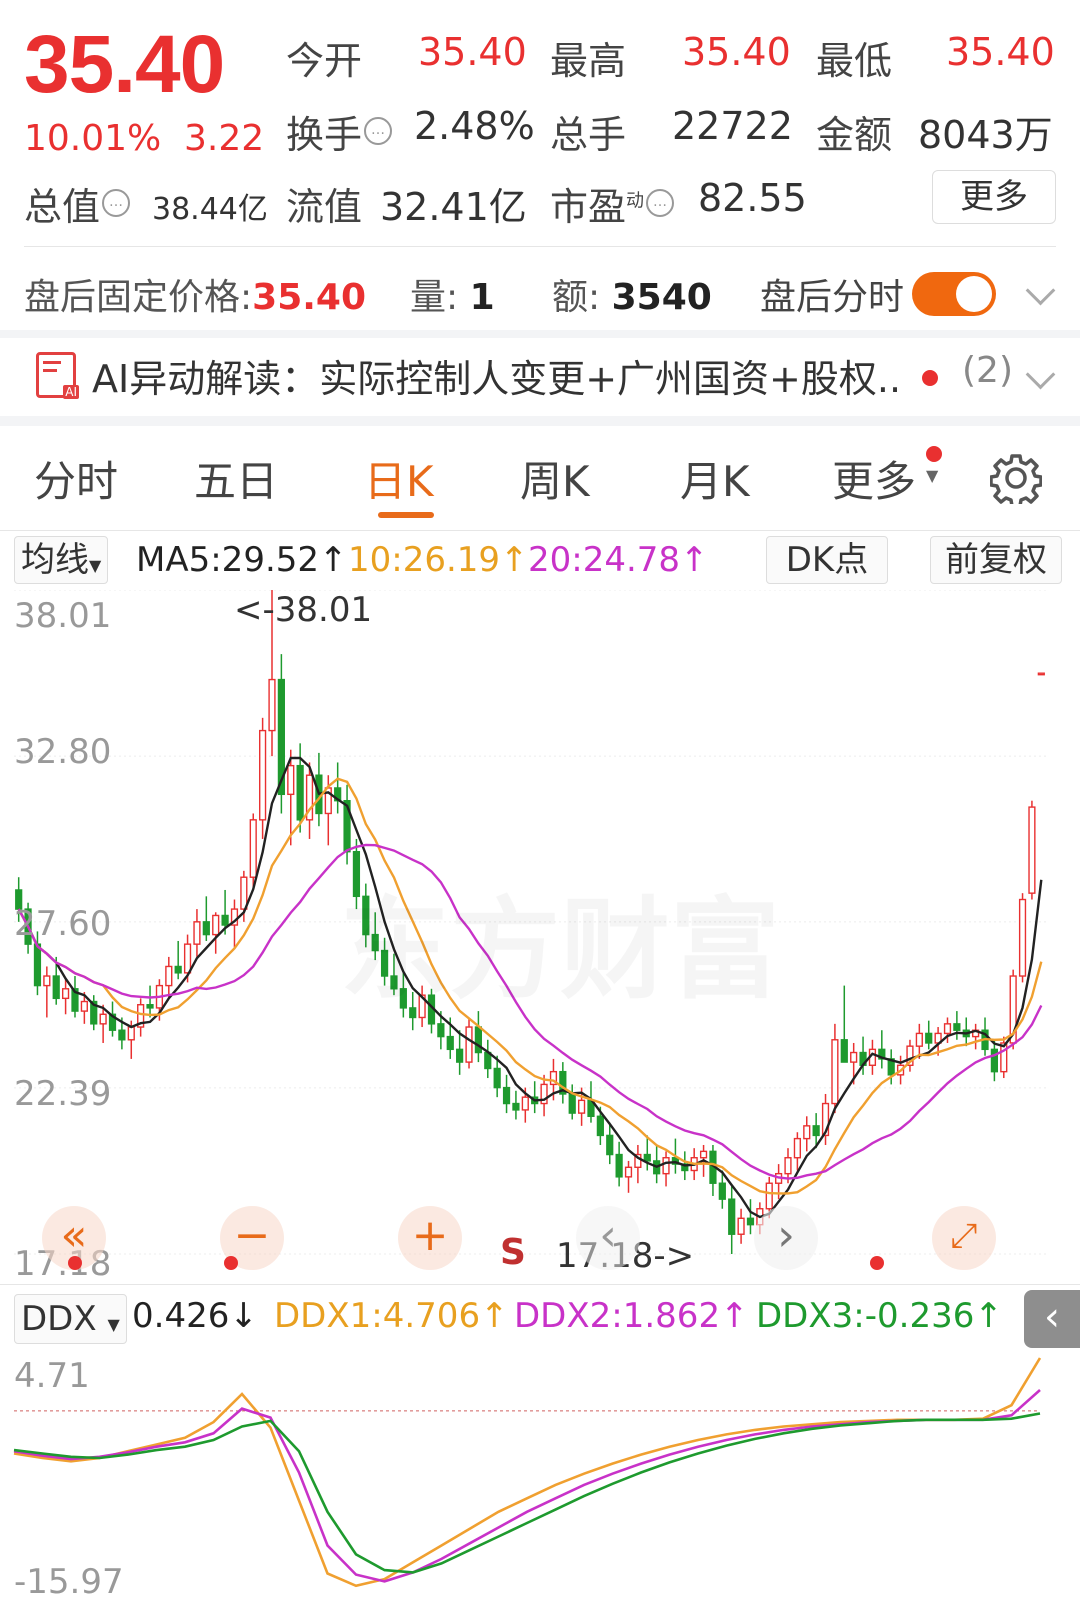  Describe the element at coordinates (63, 924) in the screenshot. I see `price-axis-label: 27.60` at that location.